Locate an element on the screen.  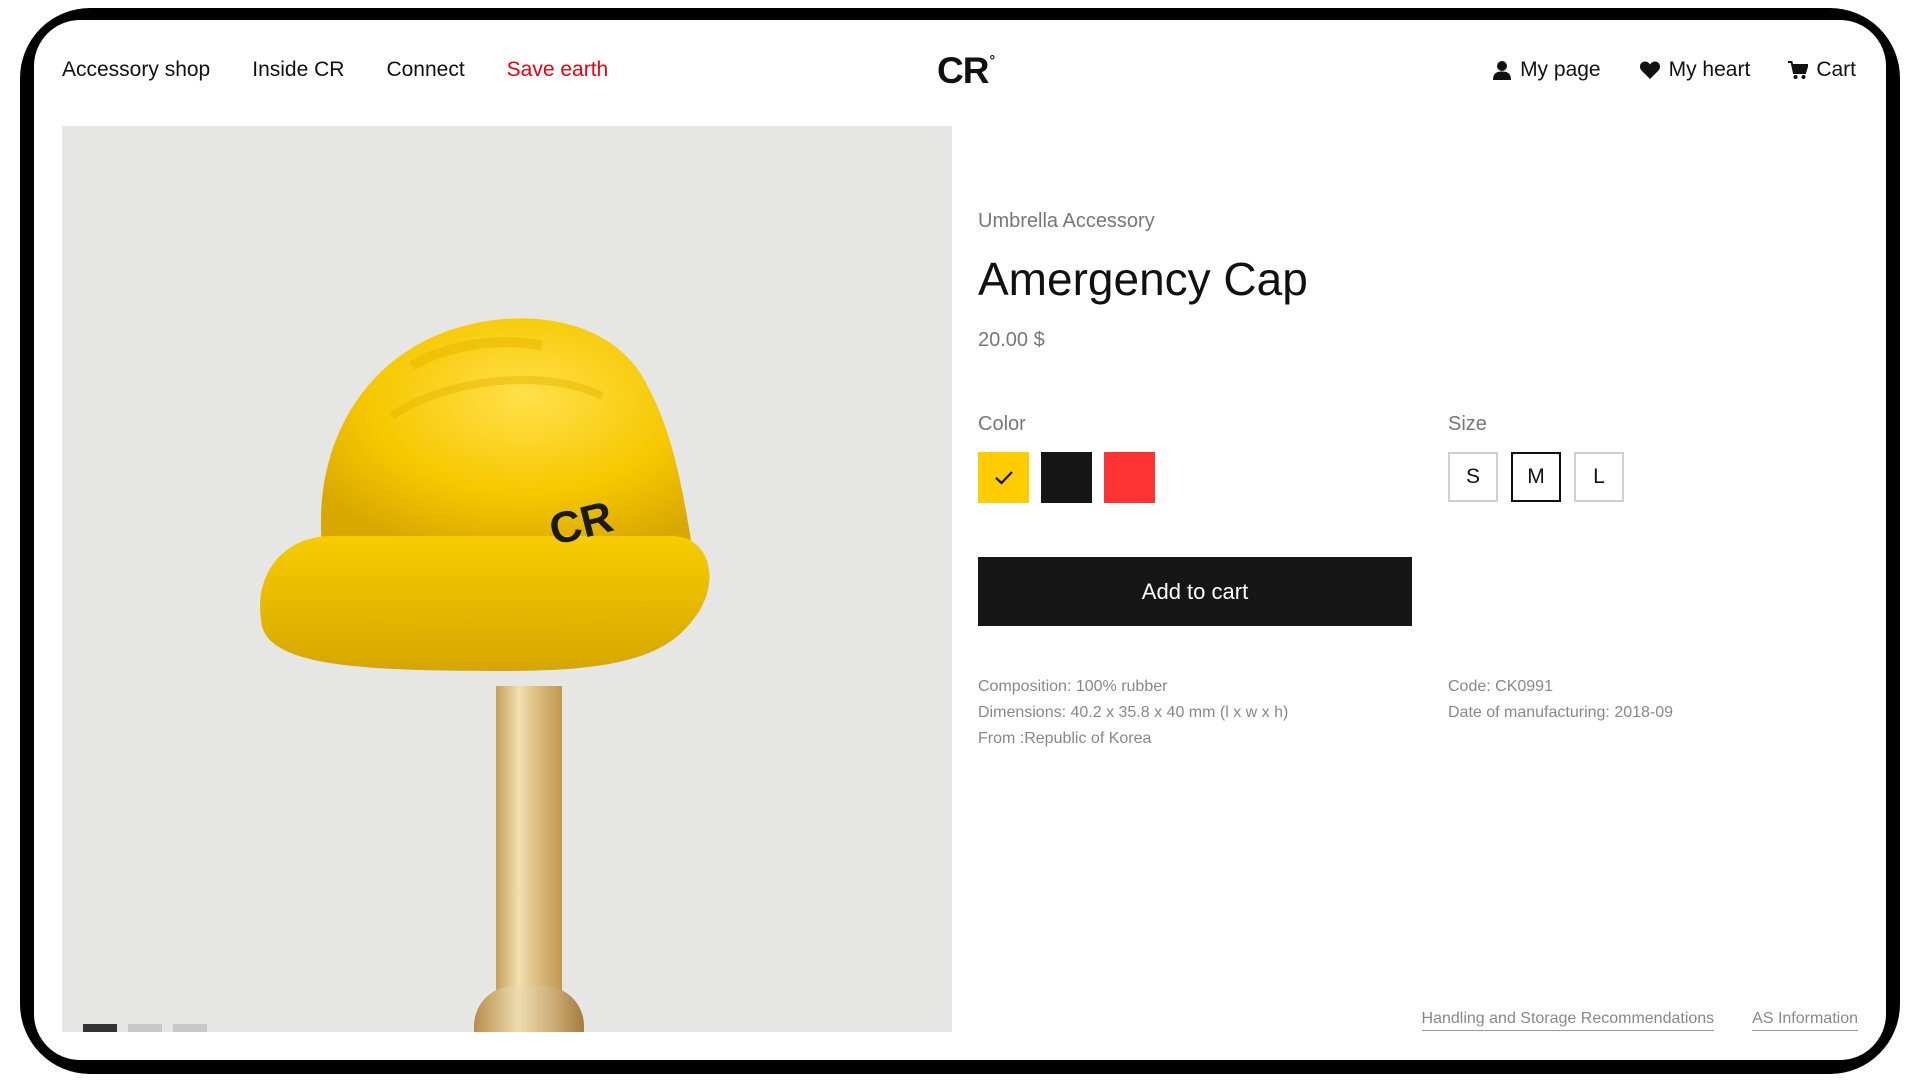
hard-hat-image: CR is located at coordinates (485, 494).